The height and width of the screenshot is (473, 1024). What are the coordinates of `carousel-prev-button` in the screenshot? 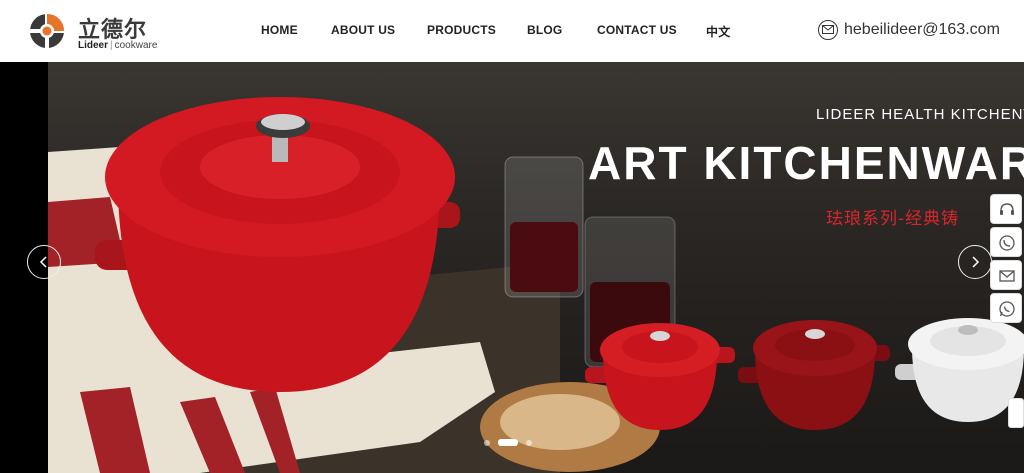 It's located at (44, 262).